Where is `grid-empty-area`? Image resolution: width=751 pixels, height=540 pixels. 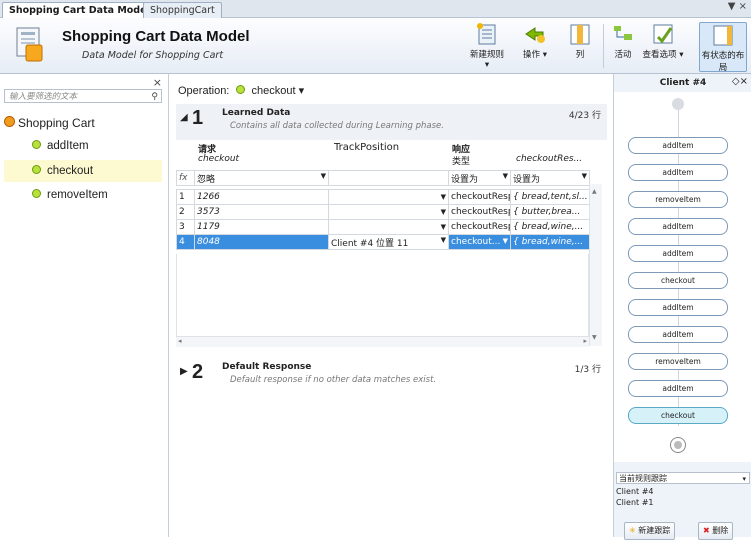 grid-empty-area is located at coordinates (382, 300).